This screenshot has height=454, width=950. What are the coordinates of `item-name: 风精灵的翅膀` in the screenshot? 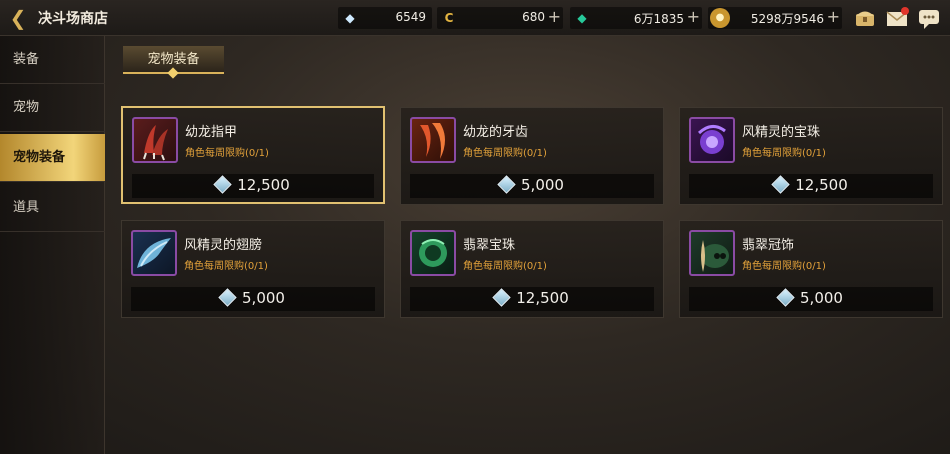 It's located at (223, 245).